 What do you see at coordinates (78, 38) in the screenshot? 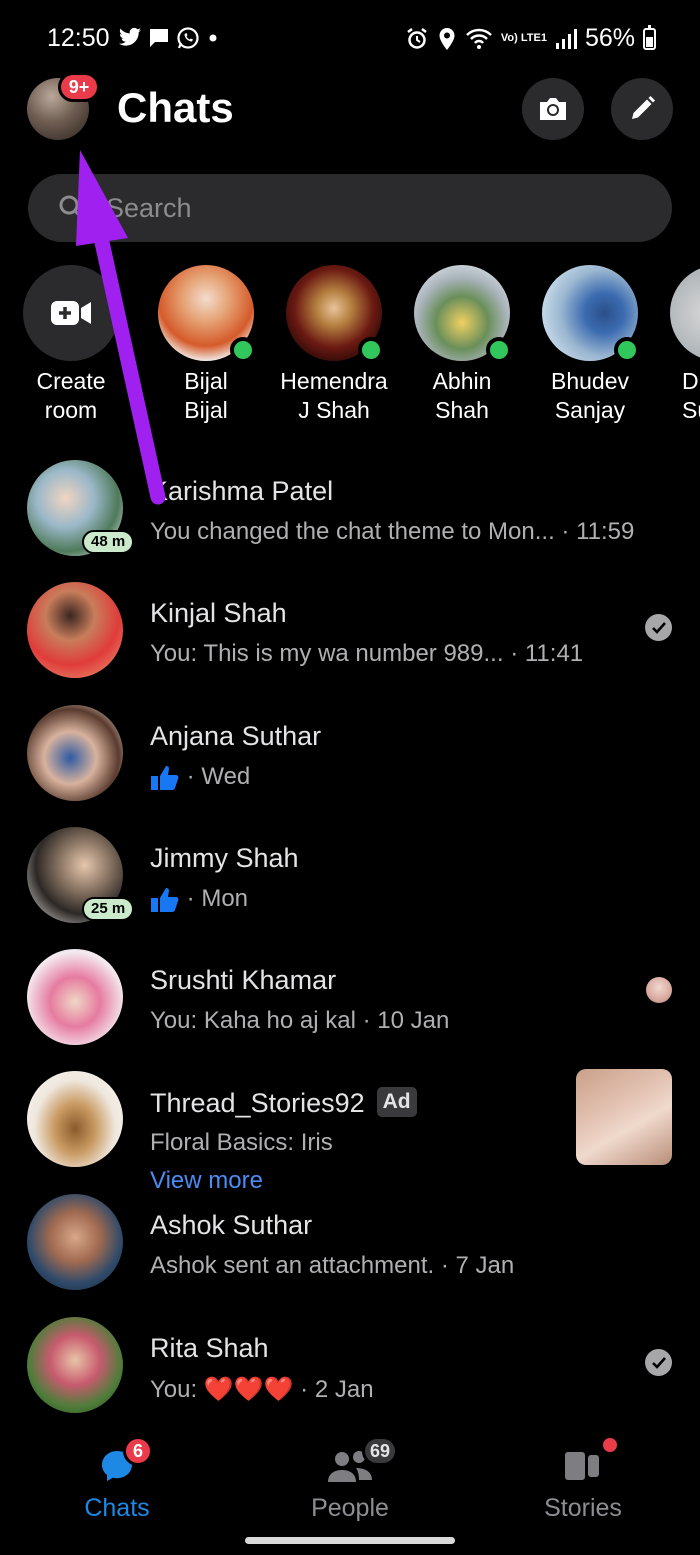
I see `status-time: 12:50` at bounding box center [78, 38].